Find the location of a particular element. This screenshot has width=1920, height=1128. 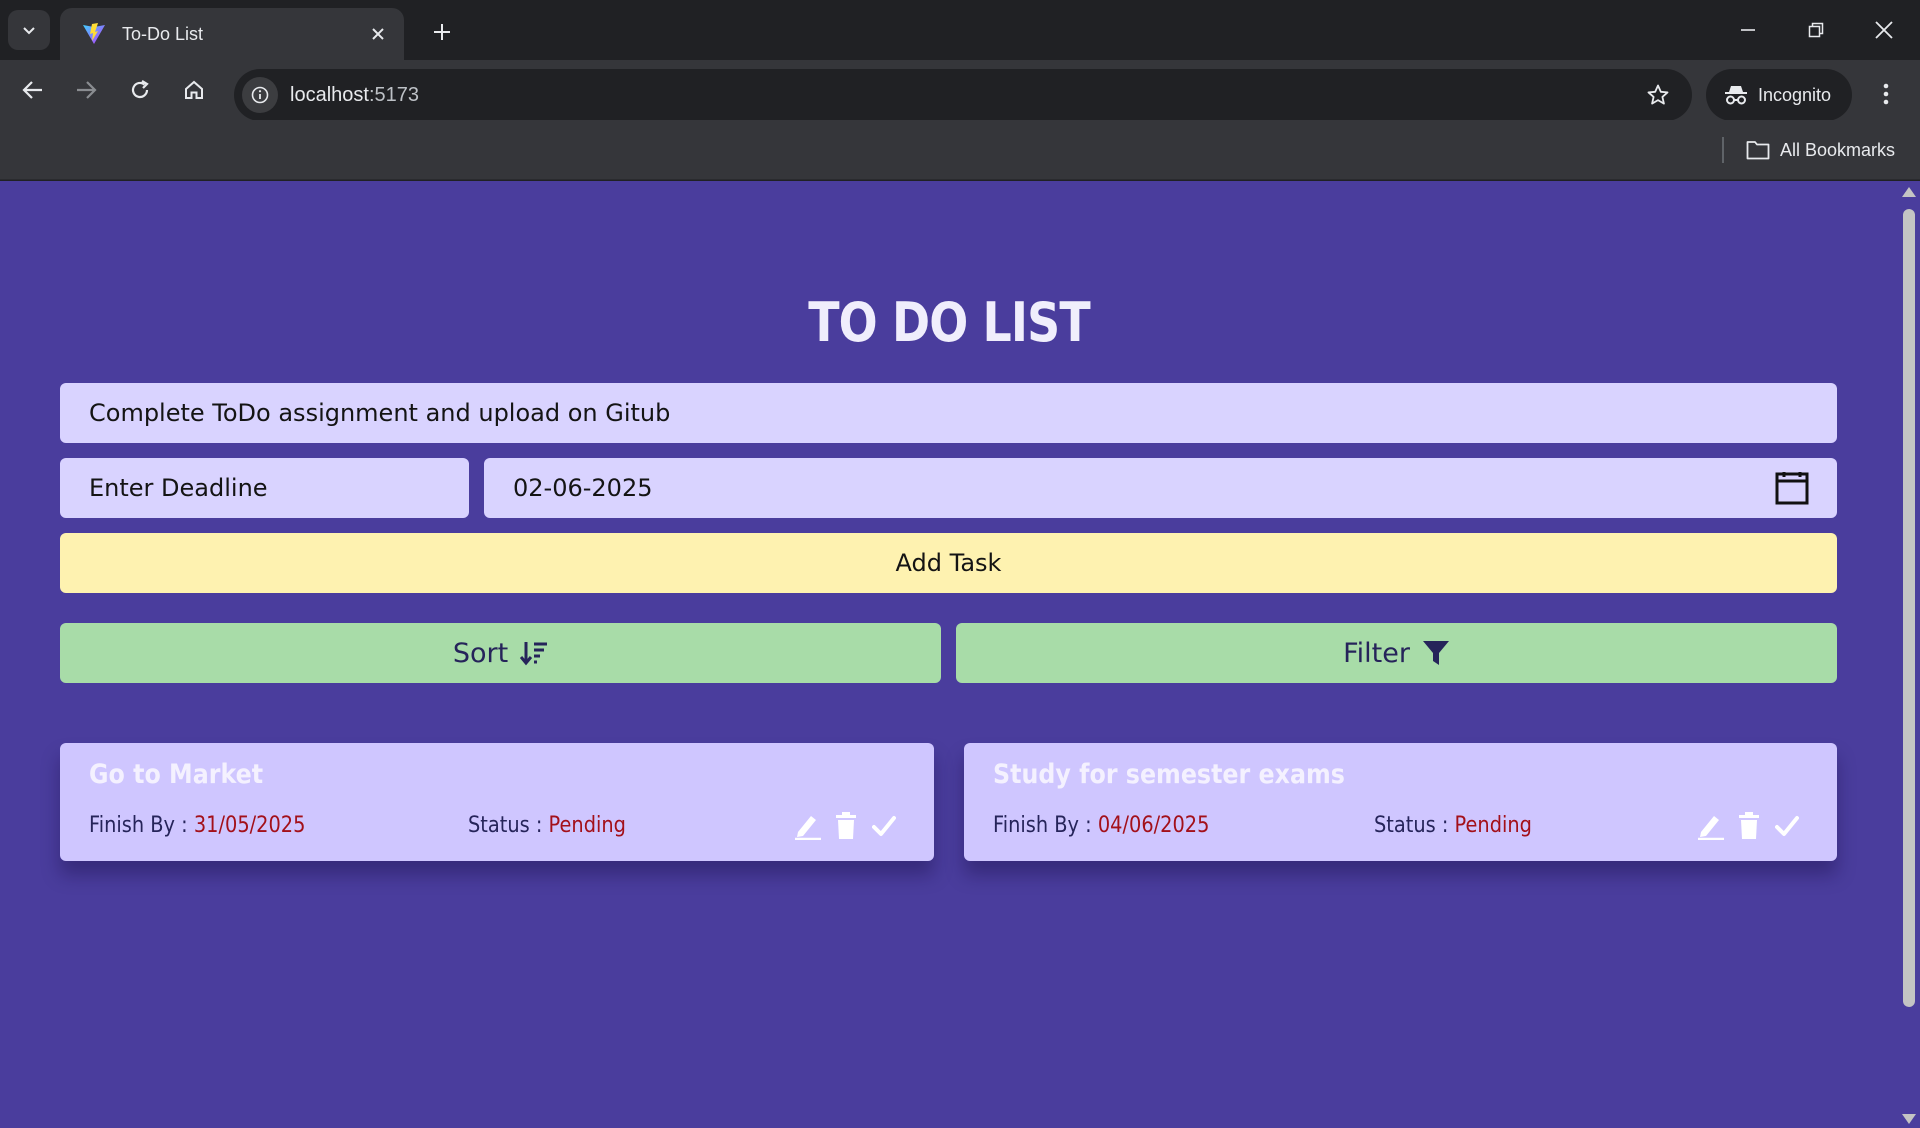

incognito-badge: Incognito is located at coordinates (1779, 95).